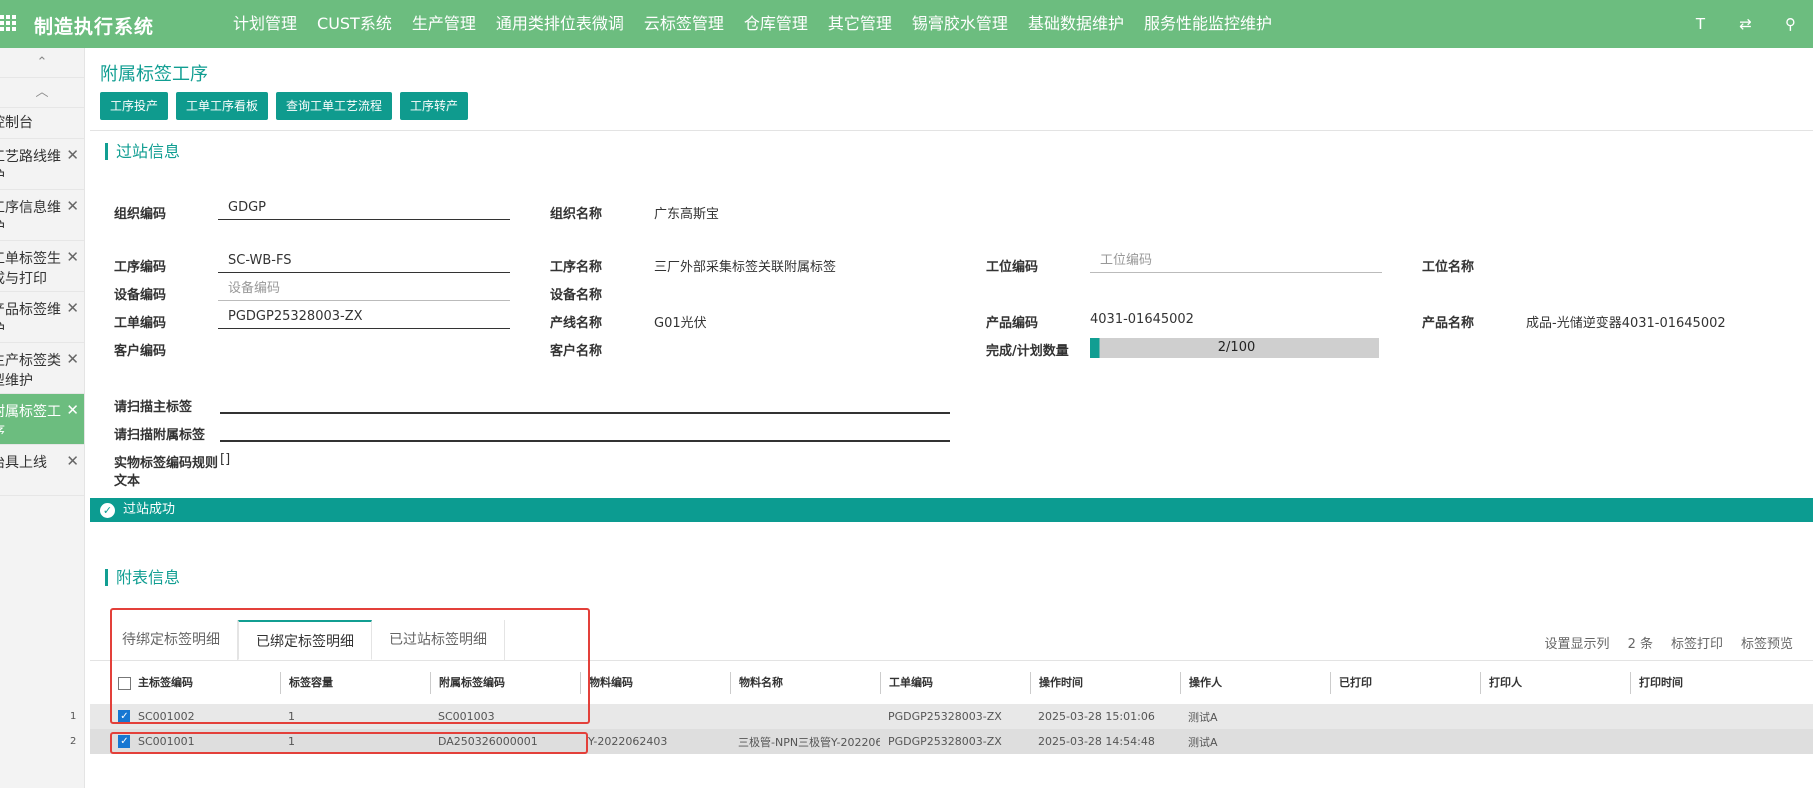  Describe the element at coordinates (680, 323) in the screenshot. I see `line-name-value: G01光伏` at that location.